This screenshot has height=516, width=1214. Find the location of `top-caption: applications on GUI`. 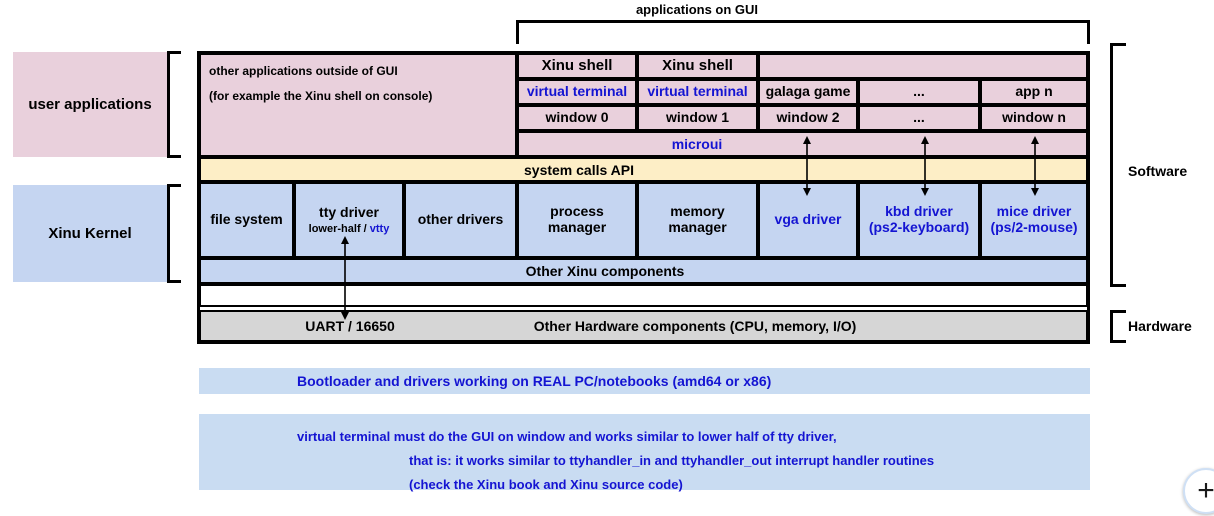

top-caption: applications on GUI is located at coordinates (697, 9).